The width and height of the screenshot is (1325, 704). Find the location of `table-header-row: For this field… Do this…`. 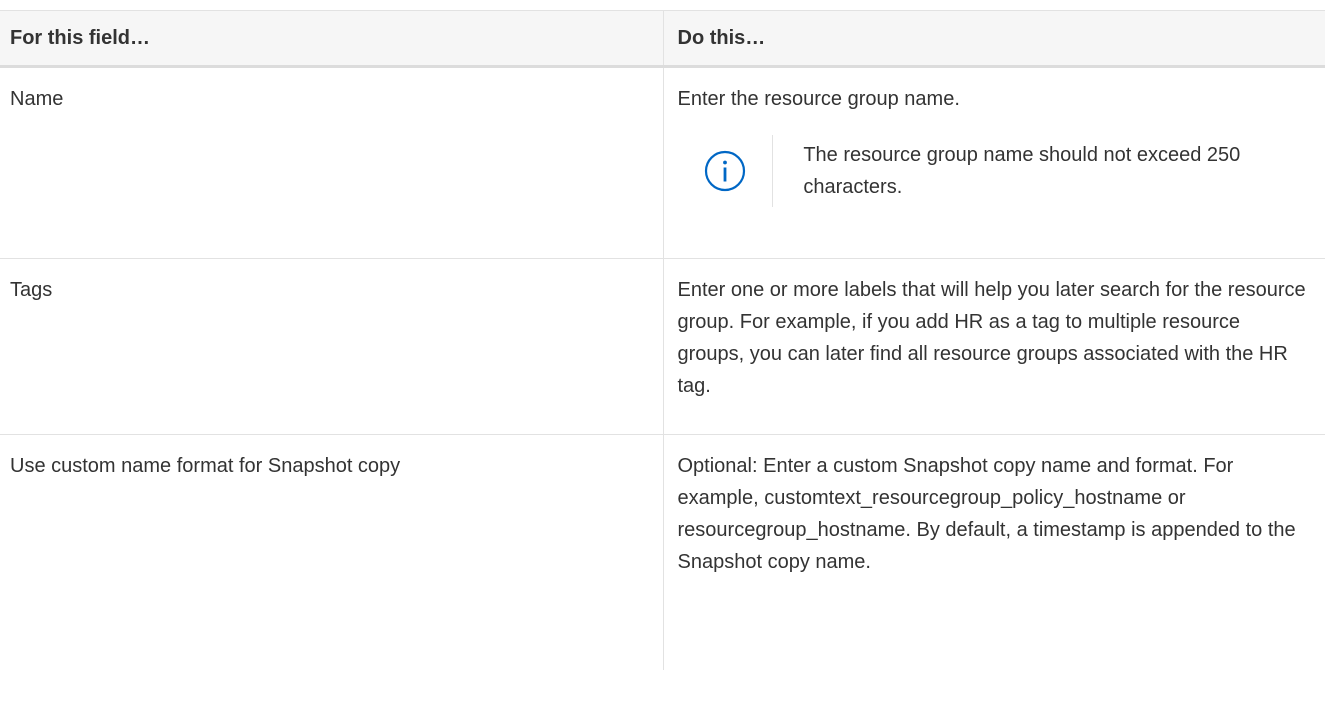

table-header-row: For this field… Do this… is located at coordinates (662, 39).